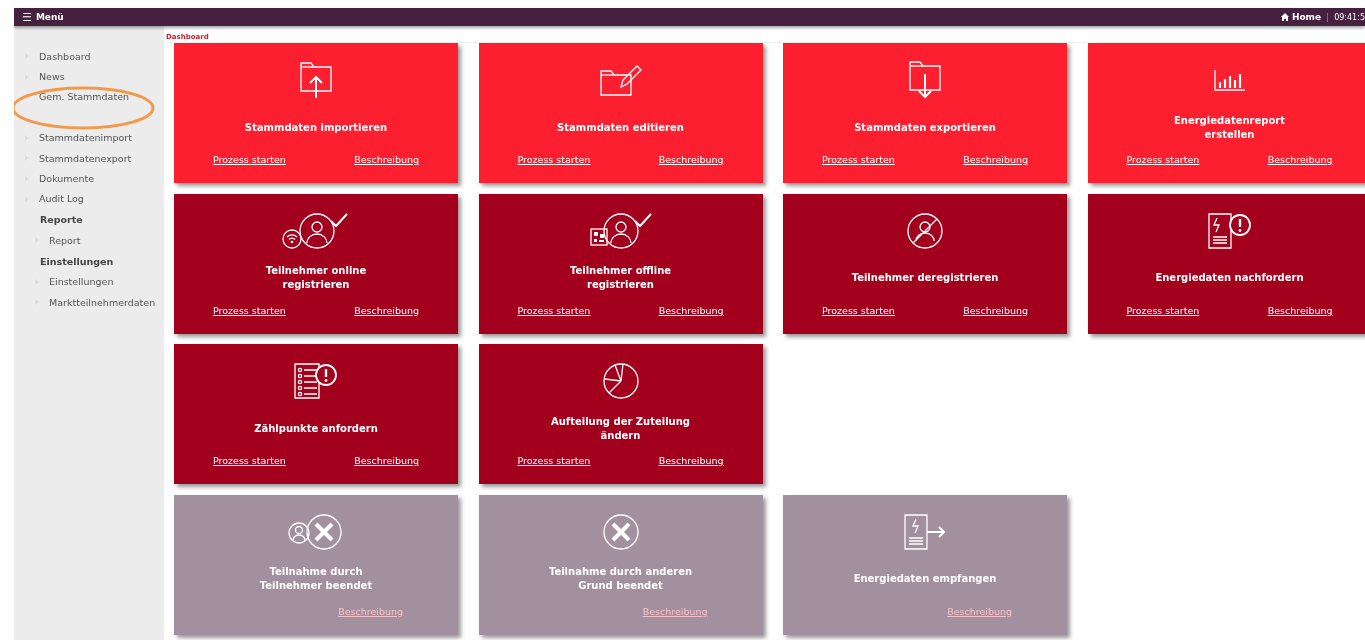 The width and height of the screenshot is (1365, 642). What do you see at coordinates (84, 97) in the screenshot?
I see `sidebar-item: Gem. Stammdaten` at bounding box center [84, 97].